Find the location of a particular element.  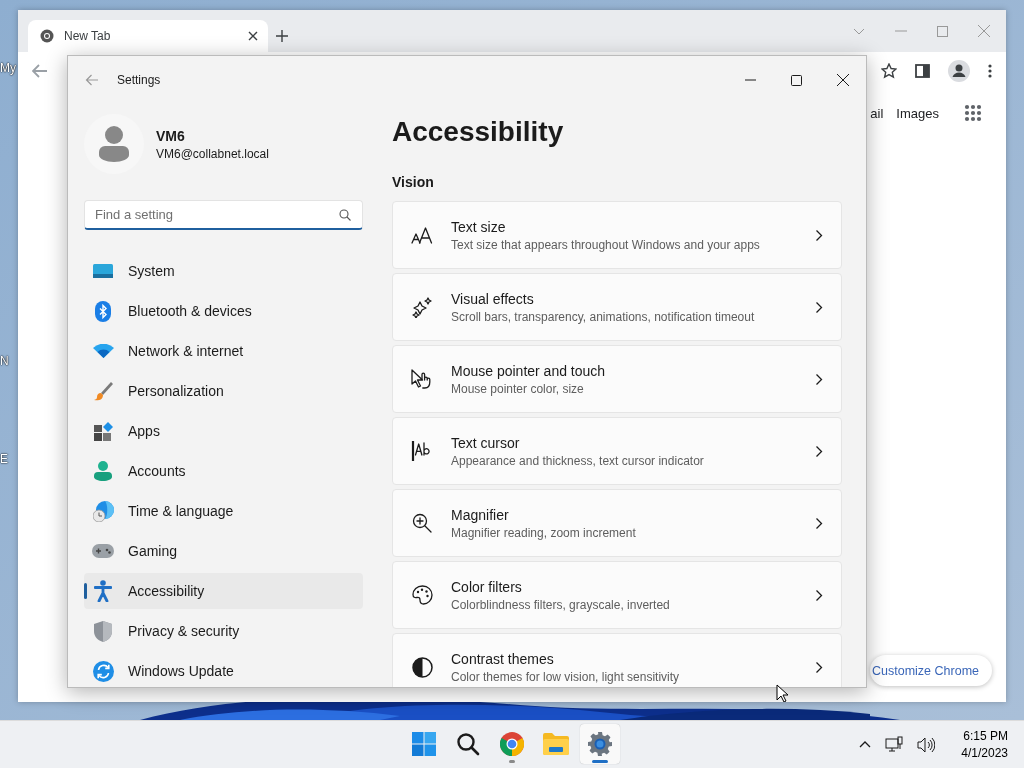

card-description: Text size that appears throughout Windows and your apps is located at coordinates (606, 244).